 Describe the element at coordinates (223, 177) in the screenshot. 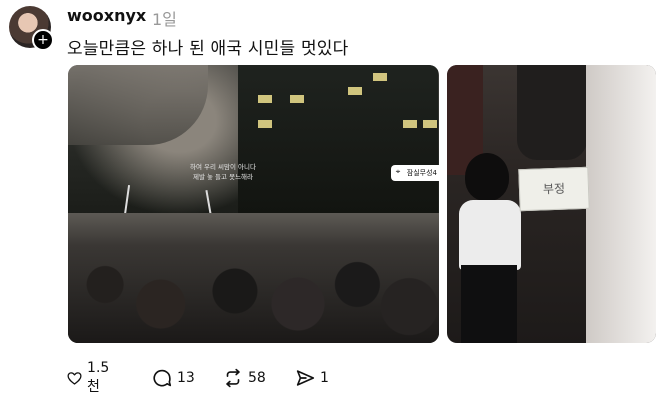

I see `caption-line-2: 제발 놓 들고 못느해라` at that location.